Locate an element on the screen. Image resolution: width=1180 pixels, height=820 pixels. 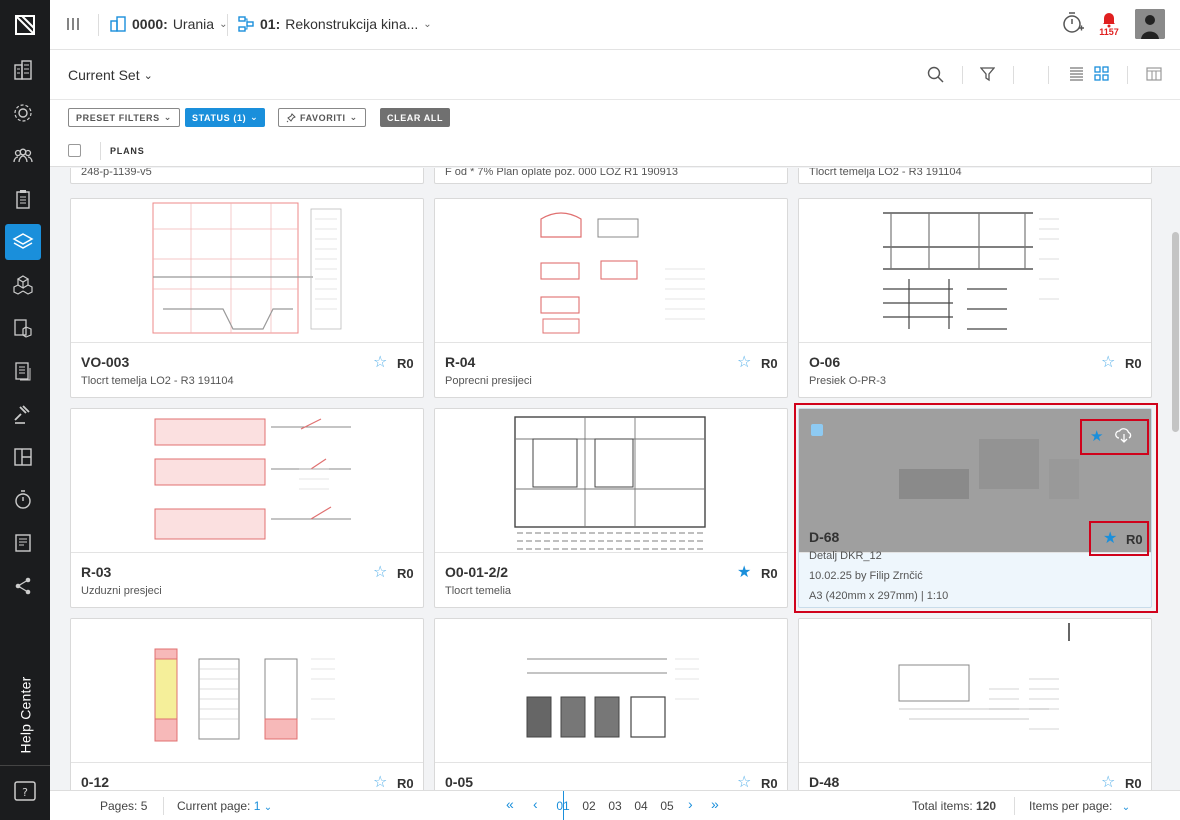
project-selector: 01: Rekonstrukcija kina... ⌄ is located at coordinates (334, 24).